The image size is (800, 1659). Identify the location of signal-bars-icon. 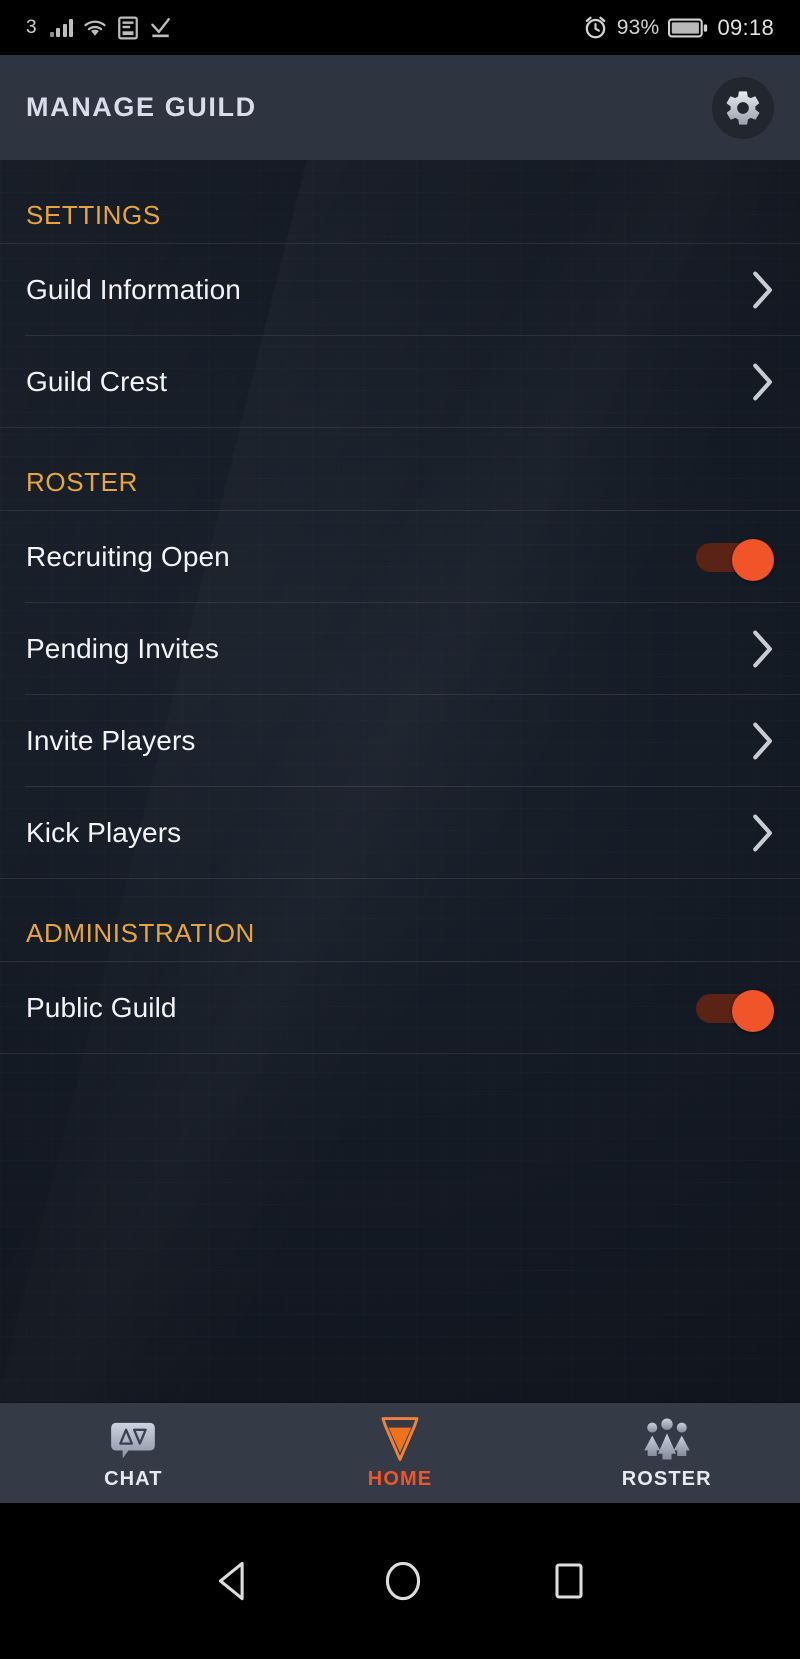
(61, 27).